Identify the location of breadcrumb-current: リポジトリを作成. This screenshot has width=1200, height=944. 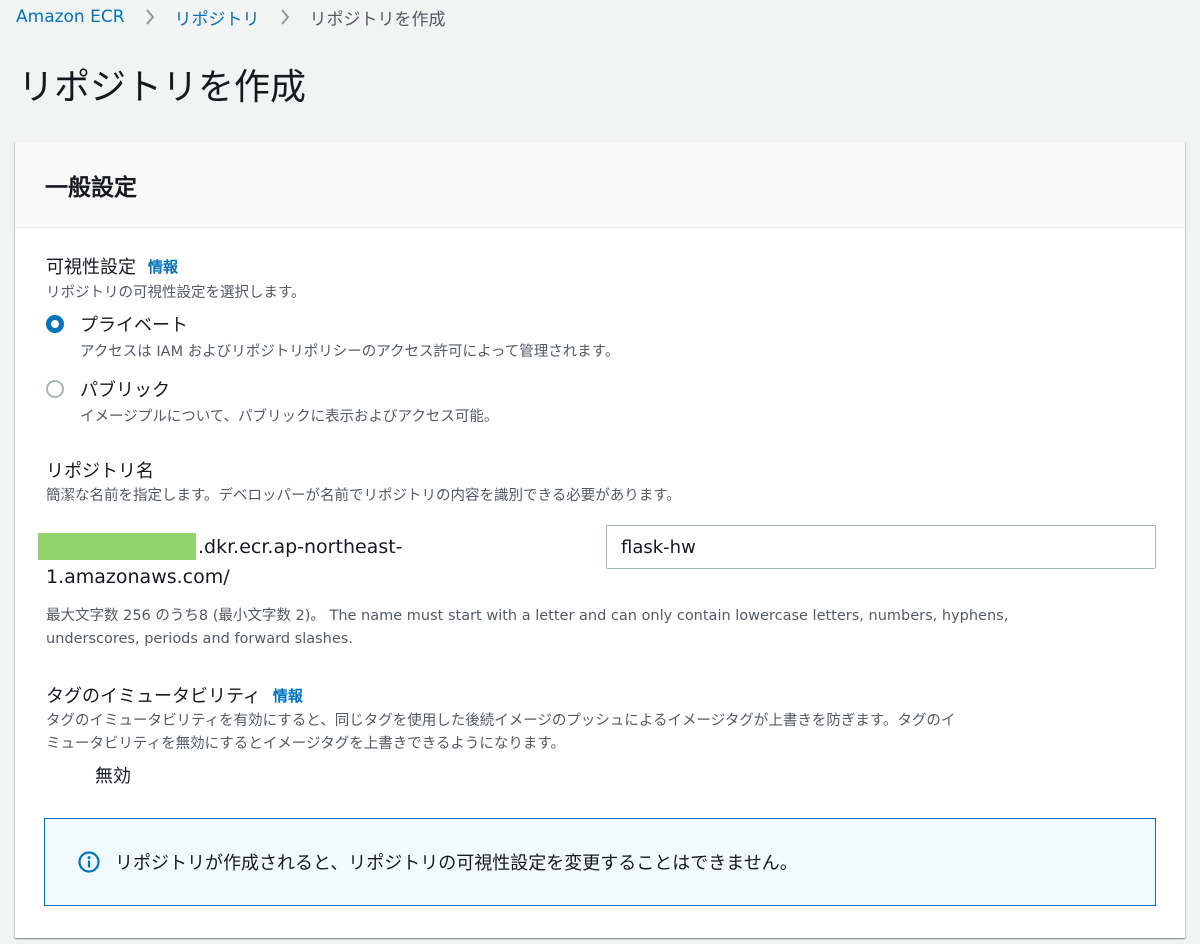
(377, 19).